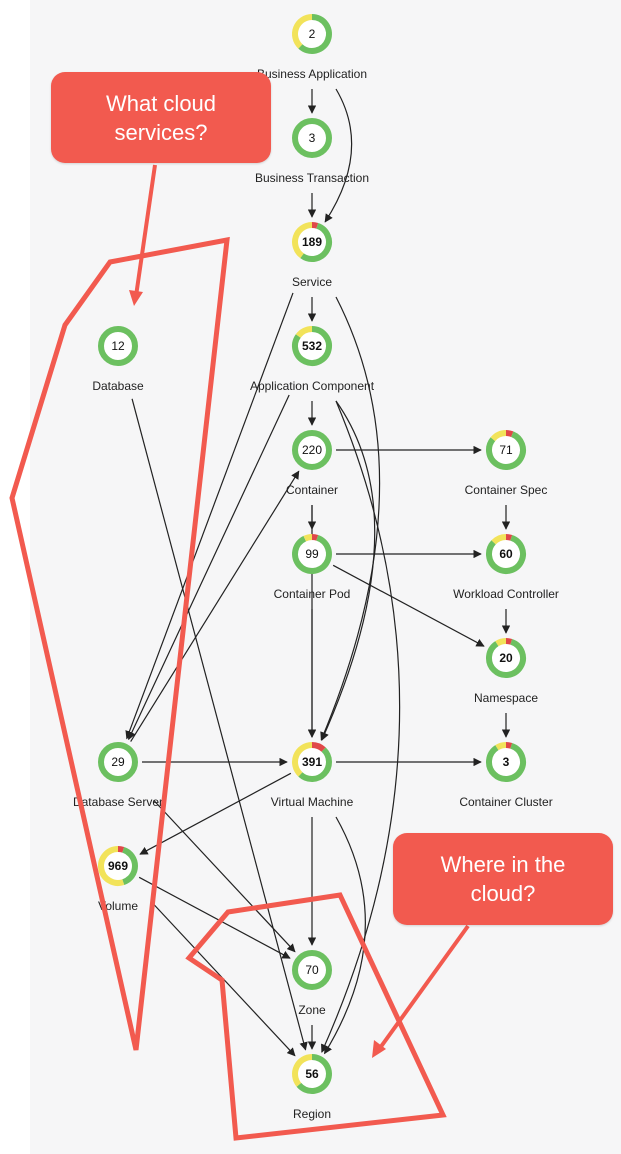  Describe the element at coordinates (136, 298) in the screenshot. I see `cloud-services-pointer-head` at that location.